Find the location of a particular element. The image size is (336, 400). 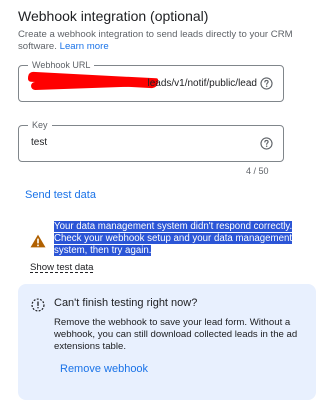

webhook-url-label: Webhook URL is located at coordinates (61, 65).